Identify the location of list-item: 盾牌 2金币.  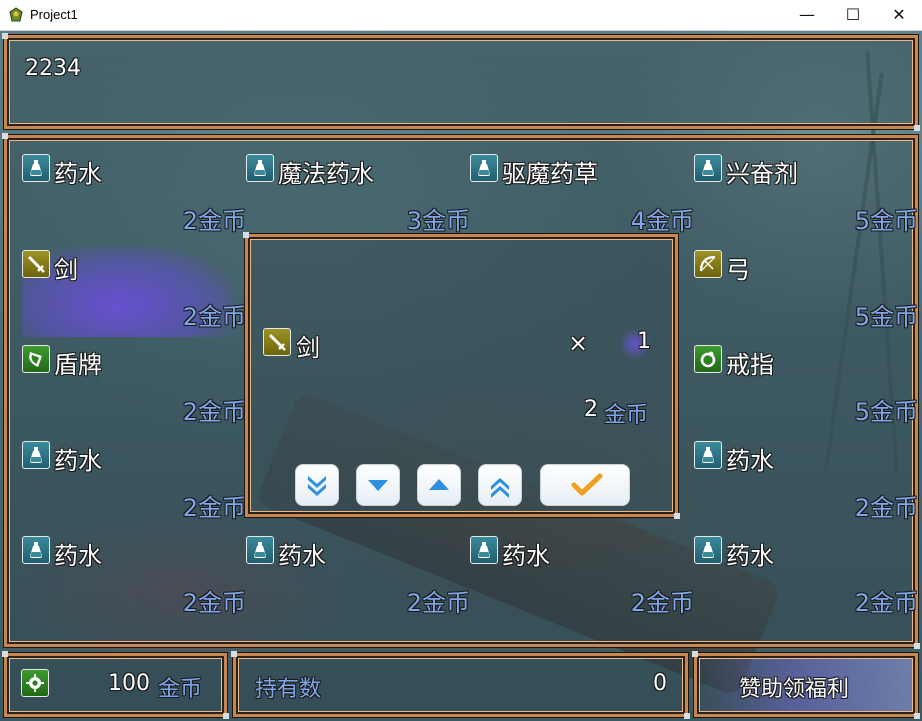
(134, 387).